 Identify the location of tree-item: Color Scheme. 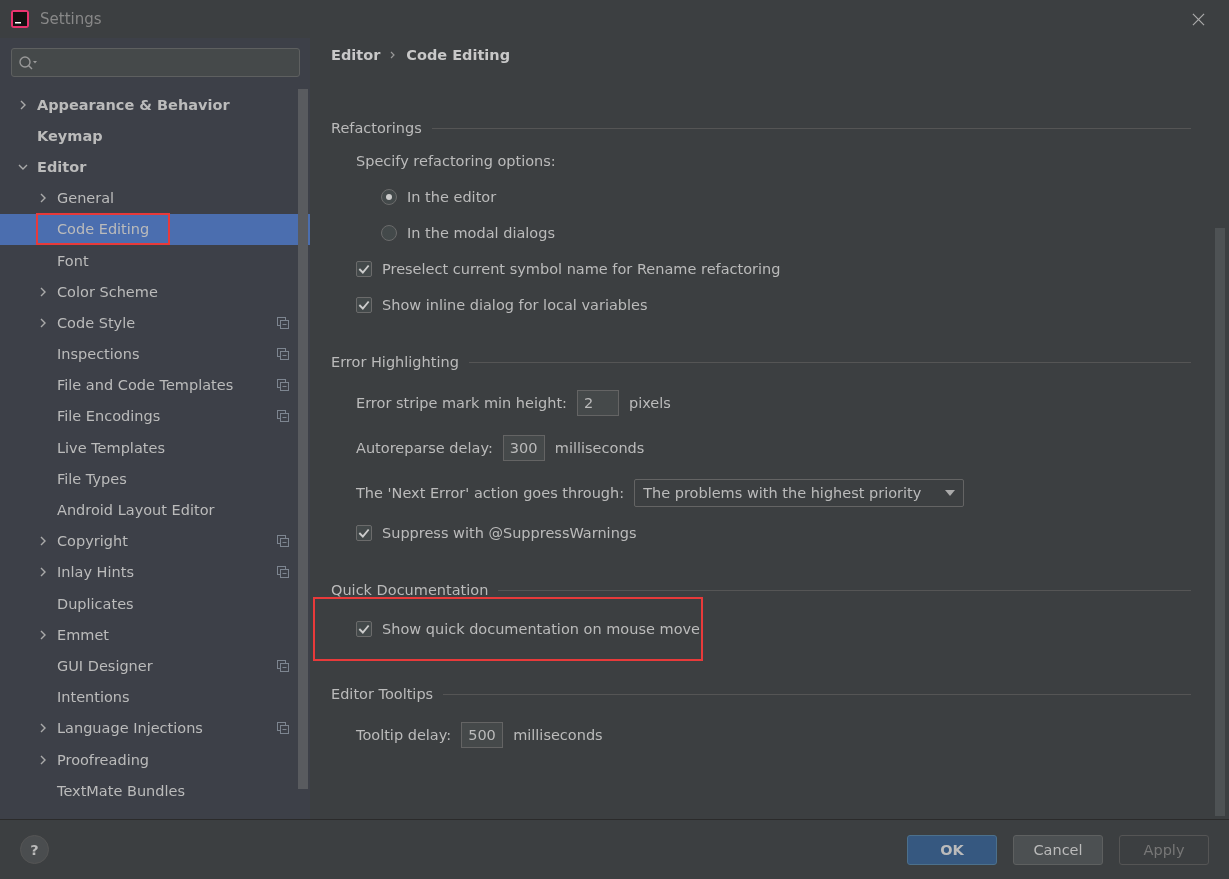
(155, 292).